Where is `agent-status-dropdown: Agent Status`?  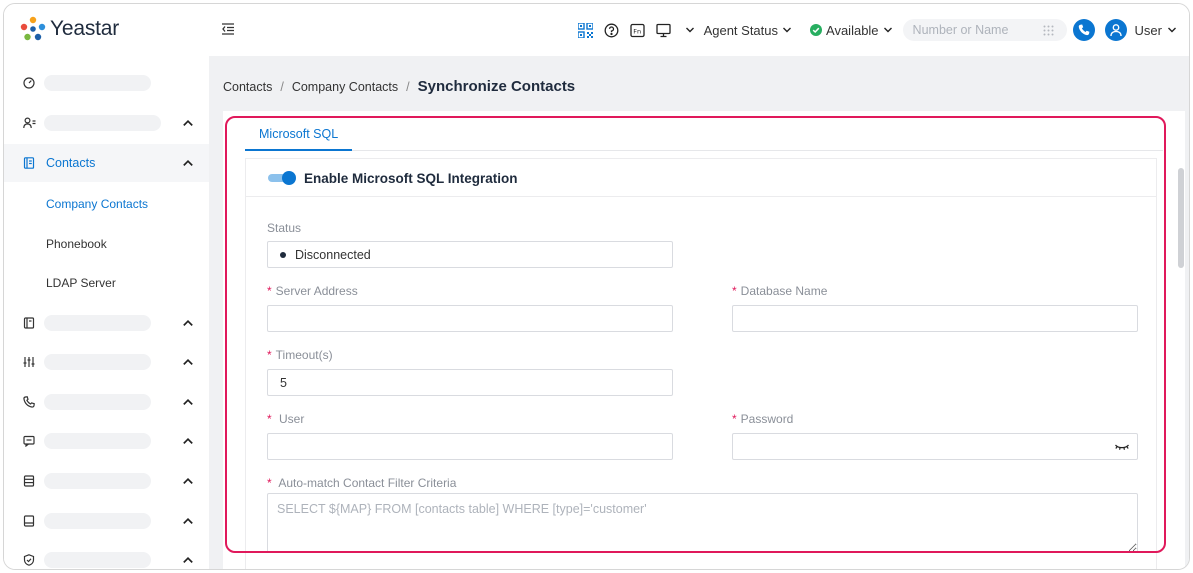
agent-status-dropdown: Agent Status is located at coordinates (748, 30).